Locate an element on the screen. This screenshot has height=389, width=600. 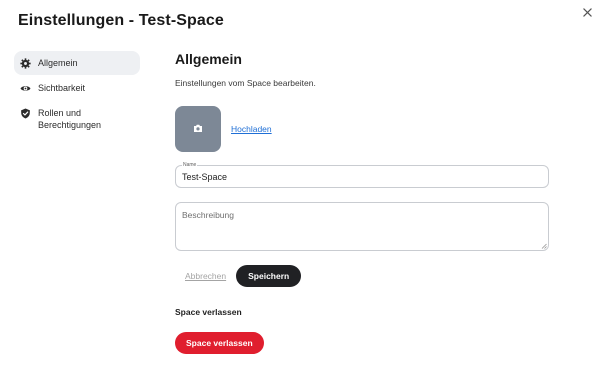
cancel-button: Abbrechen is located at coordinates (205, 276).